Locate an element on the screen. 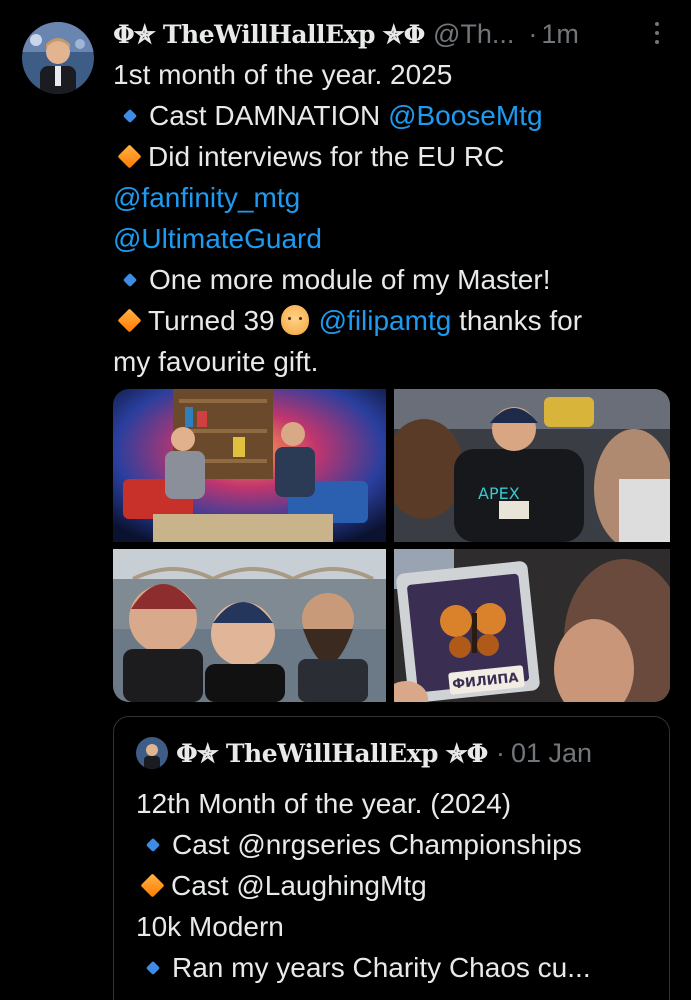 The height and width of the screenshot is (1000, 691). text-line-content: One more module of my Master! is located at coordinates (350, 279).